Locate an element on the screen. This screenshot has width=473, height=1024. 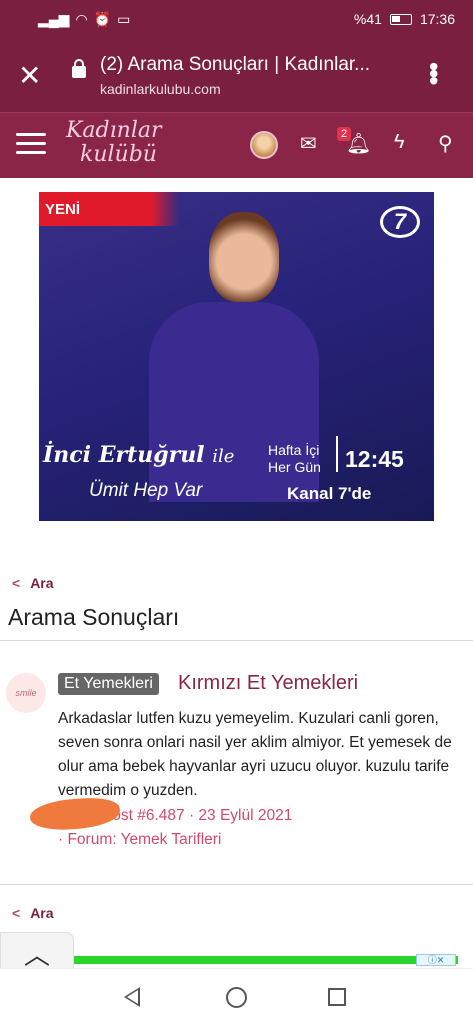
signal-icon: ▂▄▆ is located at coordinates (54, 19).